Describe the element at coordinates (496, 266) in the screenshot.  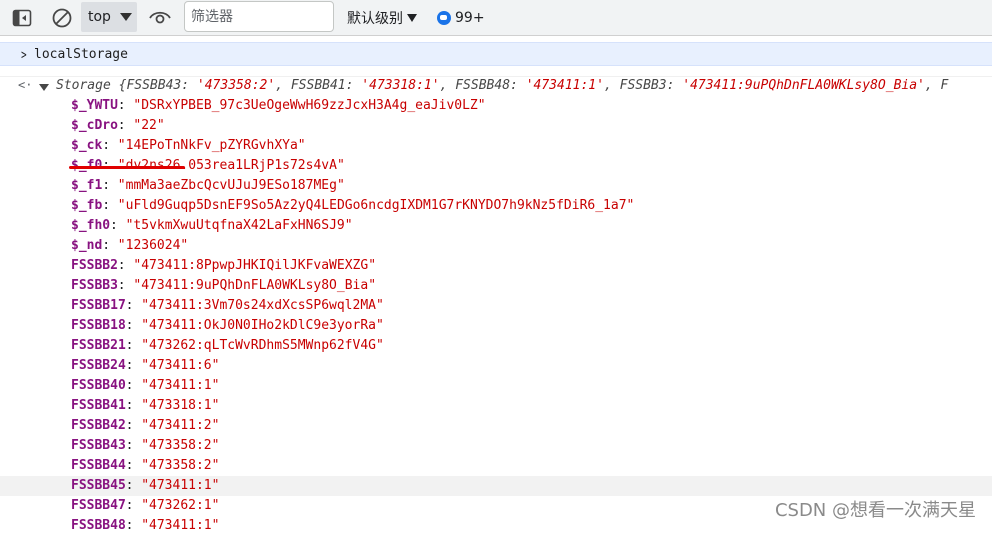
I see `storage-property-row: FSSBB2: "473411:8PpwpJHKIQilJKFvaWEXZG"` at that location.